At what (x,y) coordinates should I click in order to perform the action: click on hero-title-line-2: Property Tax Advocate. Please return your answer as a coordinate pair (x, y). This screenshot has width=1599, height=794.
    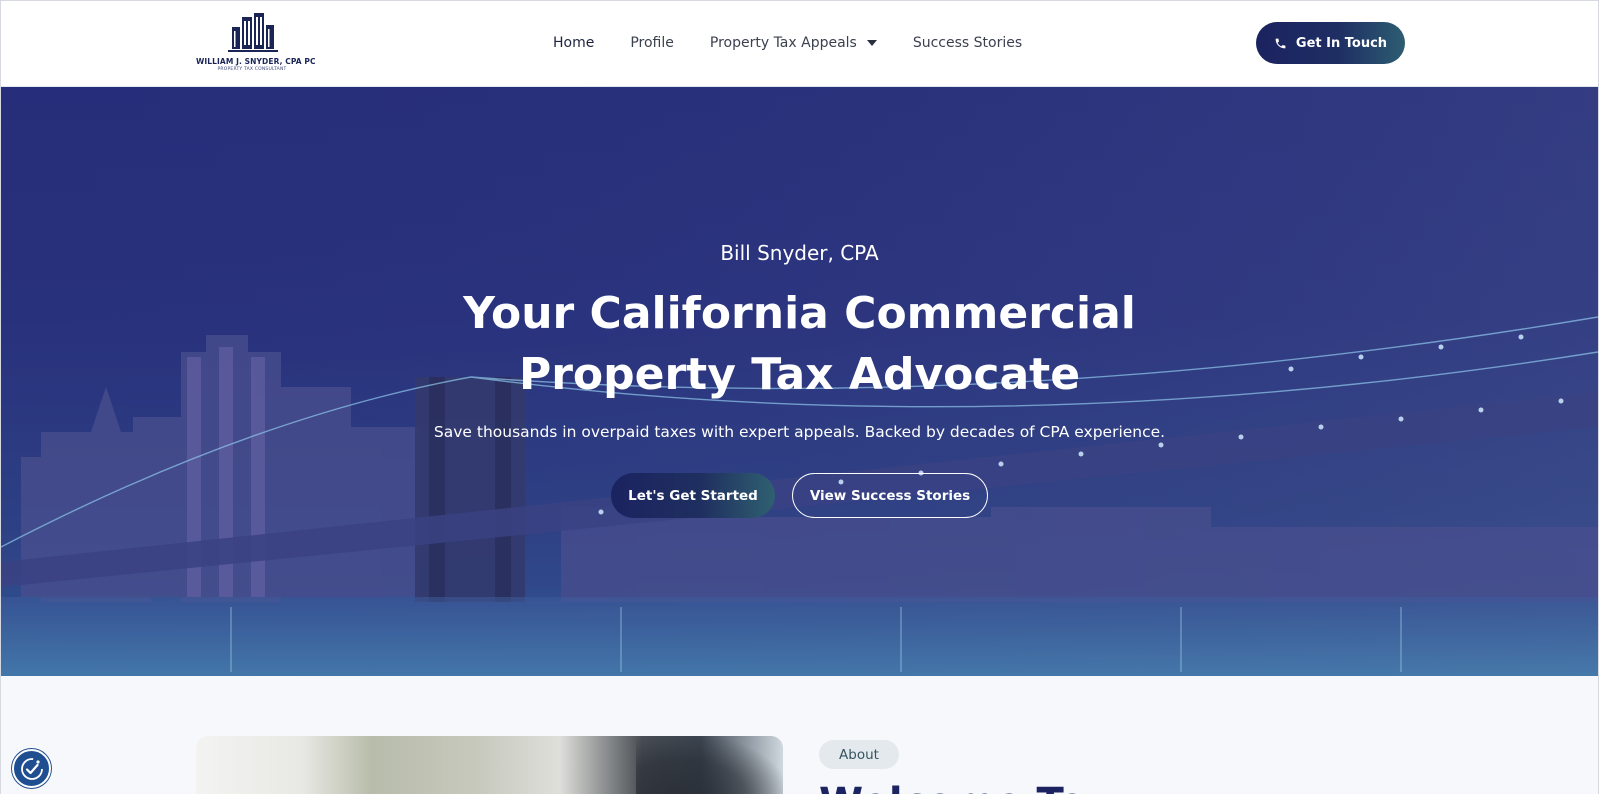
    Looking at the image, I should click on (799, 374).